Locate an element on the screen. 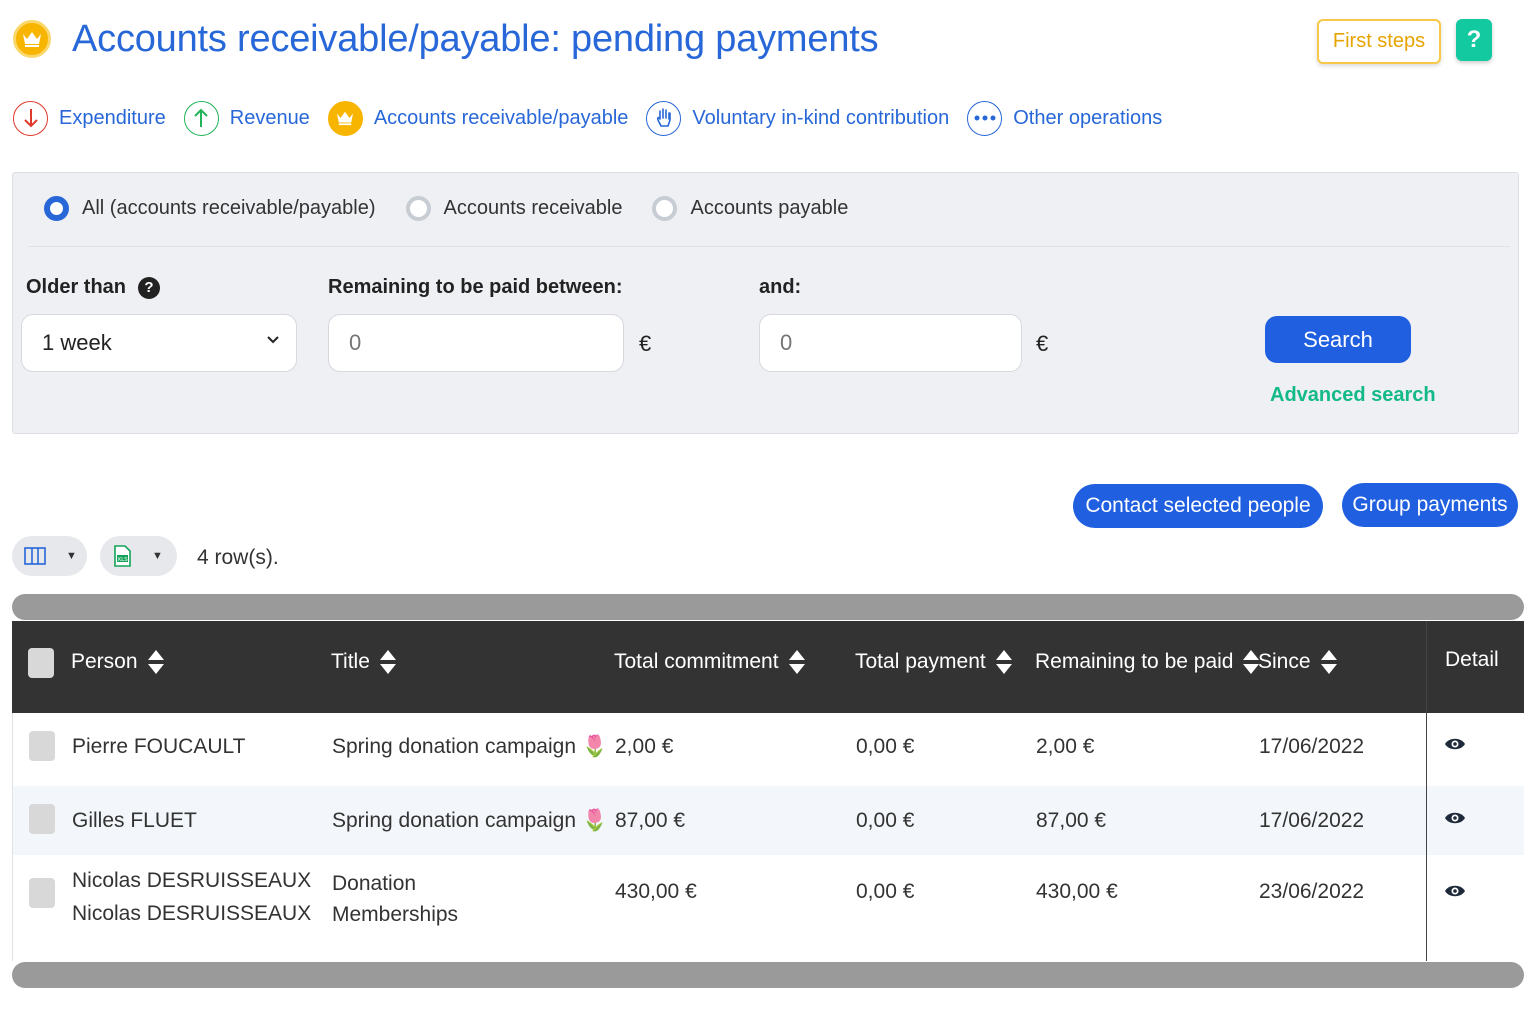 This screenshot has height=1024, width=1536. radio-all: All (accounts receivable/payable) is located at coordinates (210, 208).